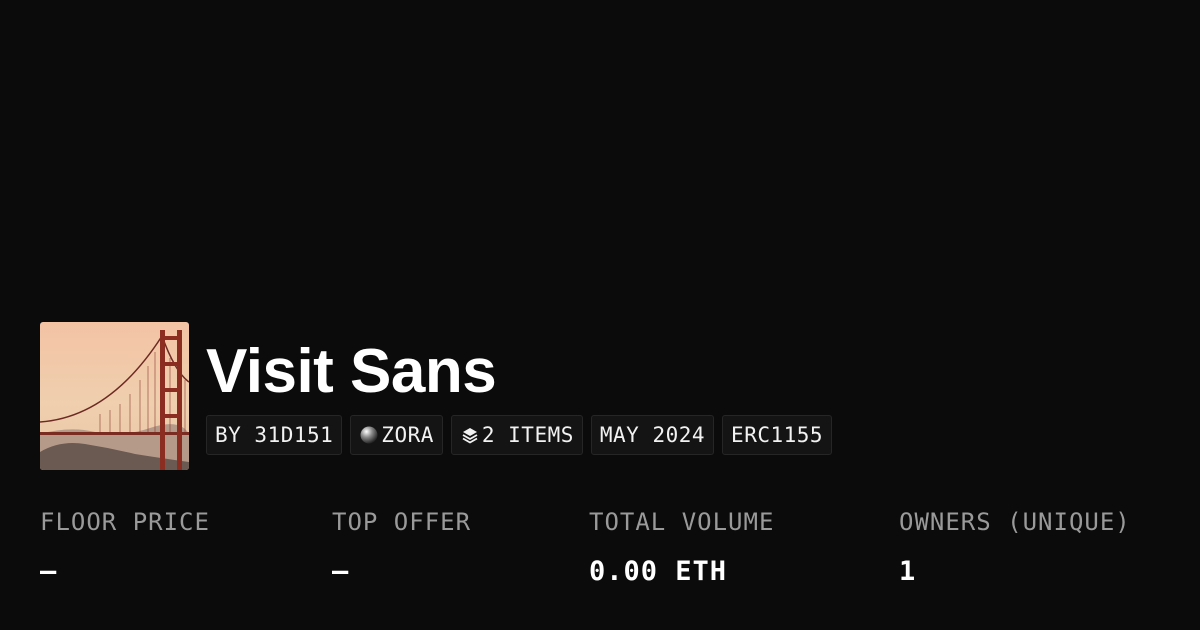  I want to click on standard-tag: ERC1155, so click(777, 435).